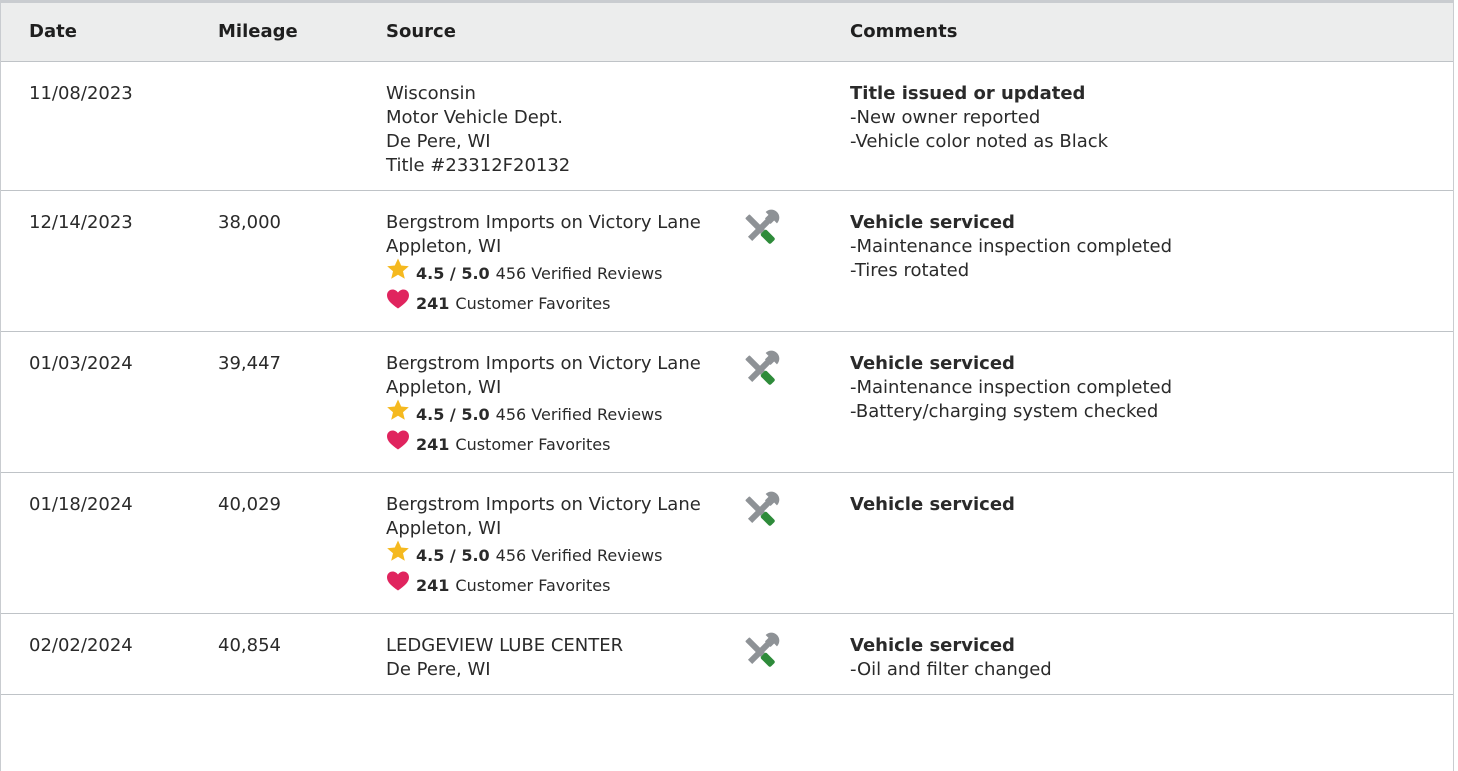 This screenshot has height=771, width=1458. Describe the element at coordinates (109, 32) in the screenshot. I see `header-date: Date` at that location.